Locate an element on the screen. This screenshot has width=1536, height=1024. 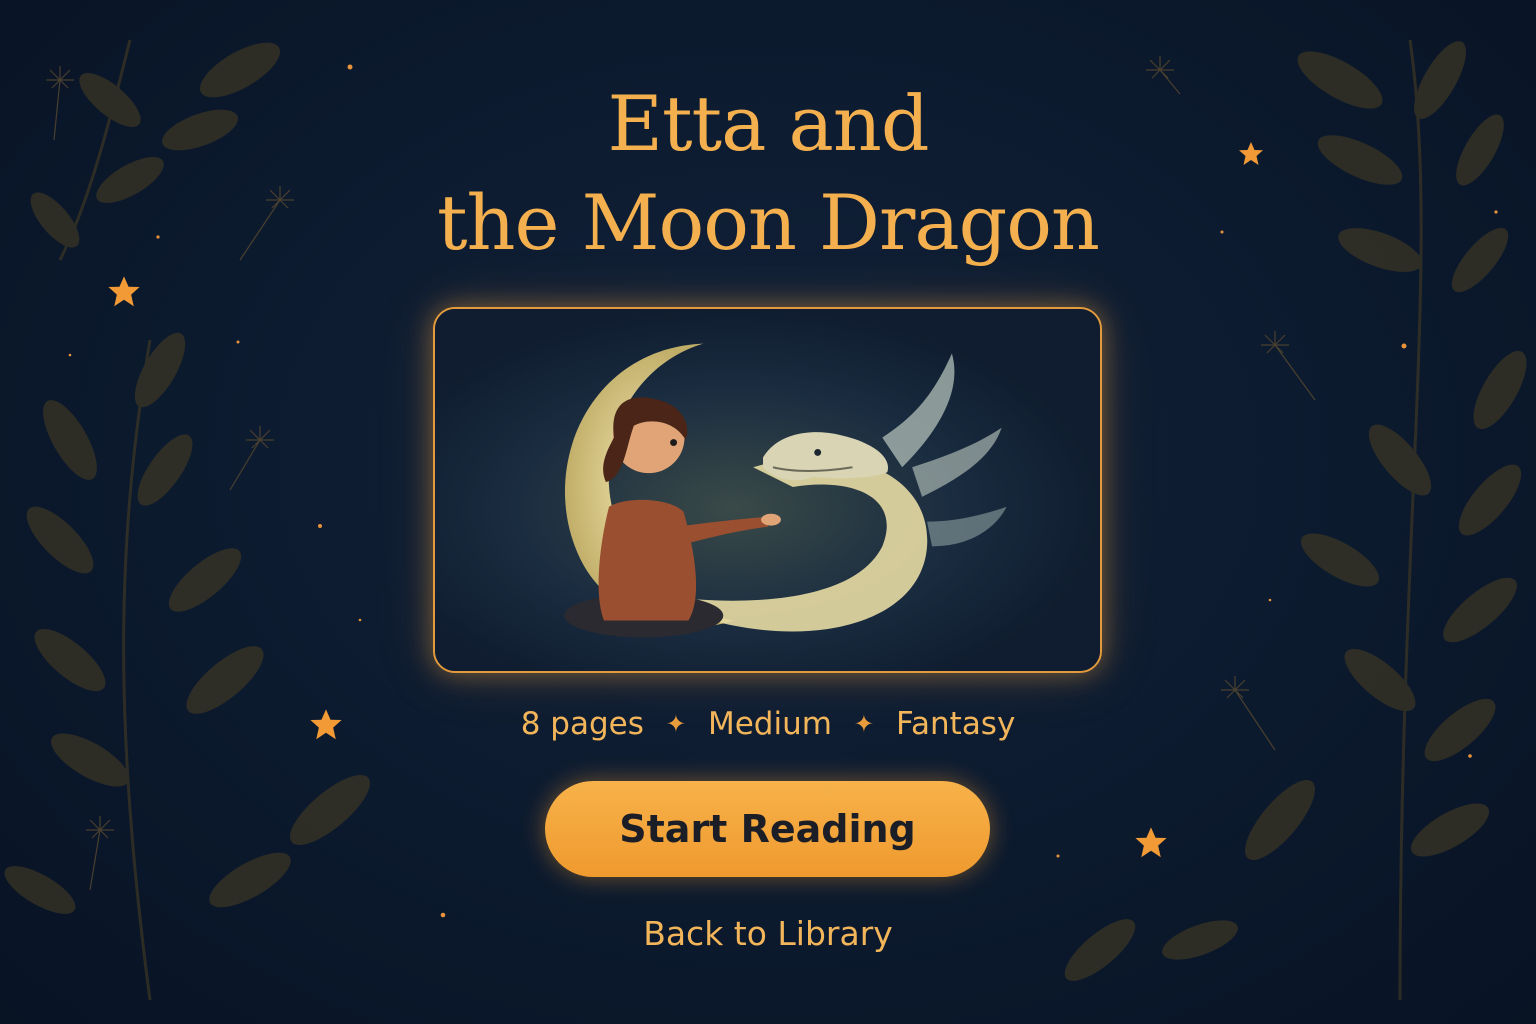
back-to-library-link: Back to Library is located at coordinates (768, 934).